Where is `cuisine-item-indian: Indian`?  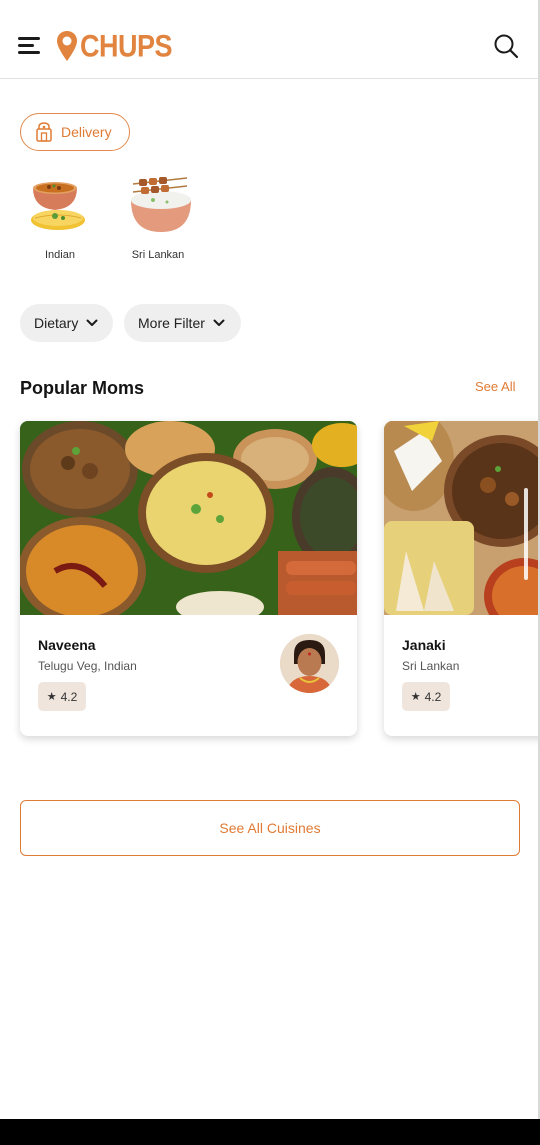 cuisine-item-indian: Indian is located at coordinates (60, 216).